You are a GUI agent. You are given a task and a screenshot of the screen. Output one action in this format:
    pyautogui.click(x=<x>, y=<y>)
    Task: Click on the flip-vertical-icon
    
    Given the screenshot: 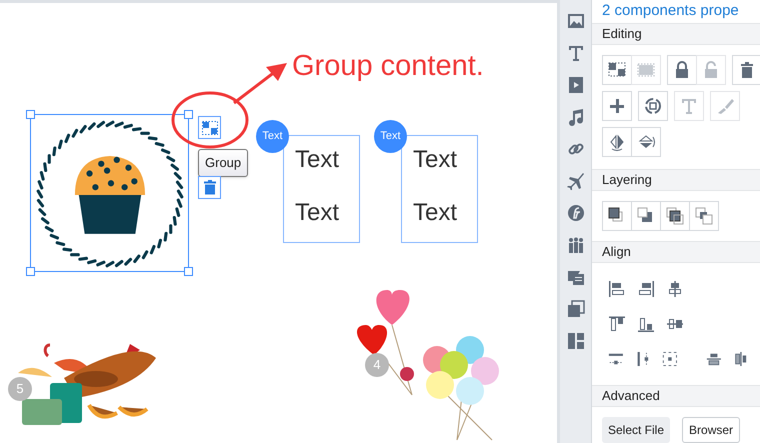 What is the action you would take?
    pyautogui.click(x=646, y=142)
    